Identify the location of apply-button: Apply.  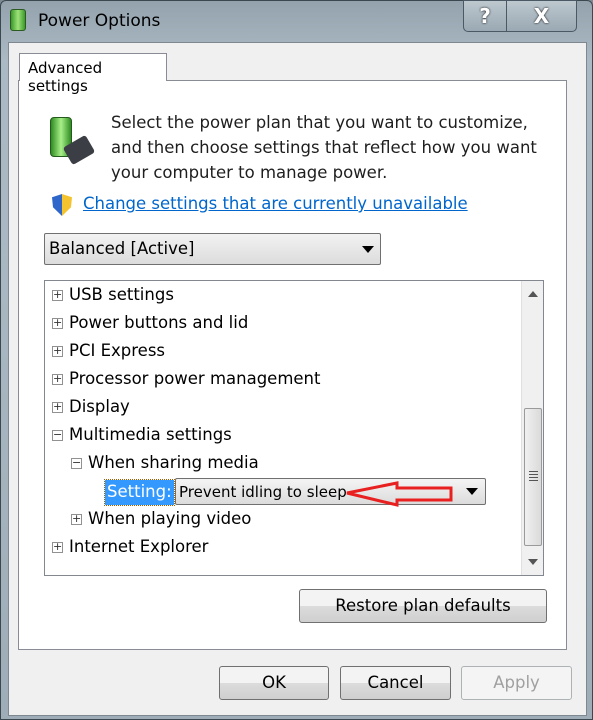
(516, 683).